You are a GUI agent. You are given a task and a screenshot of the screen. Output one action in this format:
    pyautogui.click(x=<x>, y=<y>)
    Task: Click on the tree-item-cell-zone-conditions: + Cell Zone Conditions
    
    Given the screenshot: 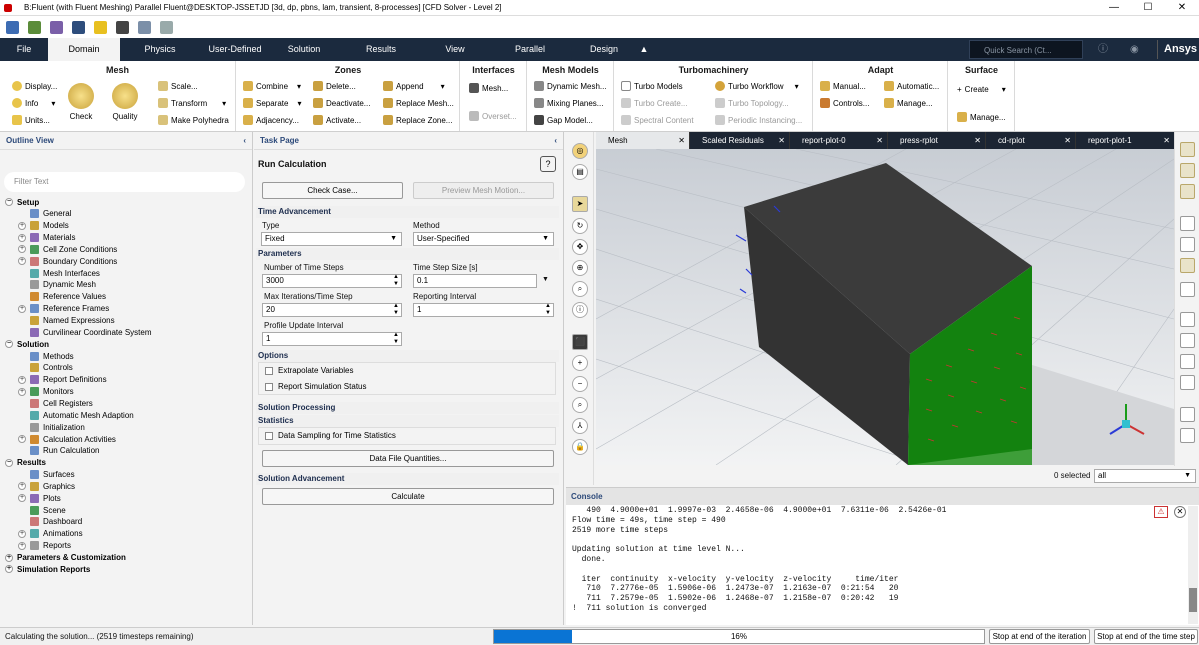 What is the action you would take?
    pyautogui.click(x=67, y=249)
    